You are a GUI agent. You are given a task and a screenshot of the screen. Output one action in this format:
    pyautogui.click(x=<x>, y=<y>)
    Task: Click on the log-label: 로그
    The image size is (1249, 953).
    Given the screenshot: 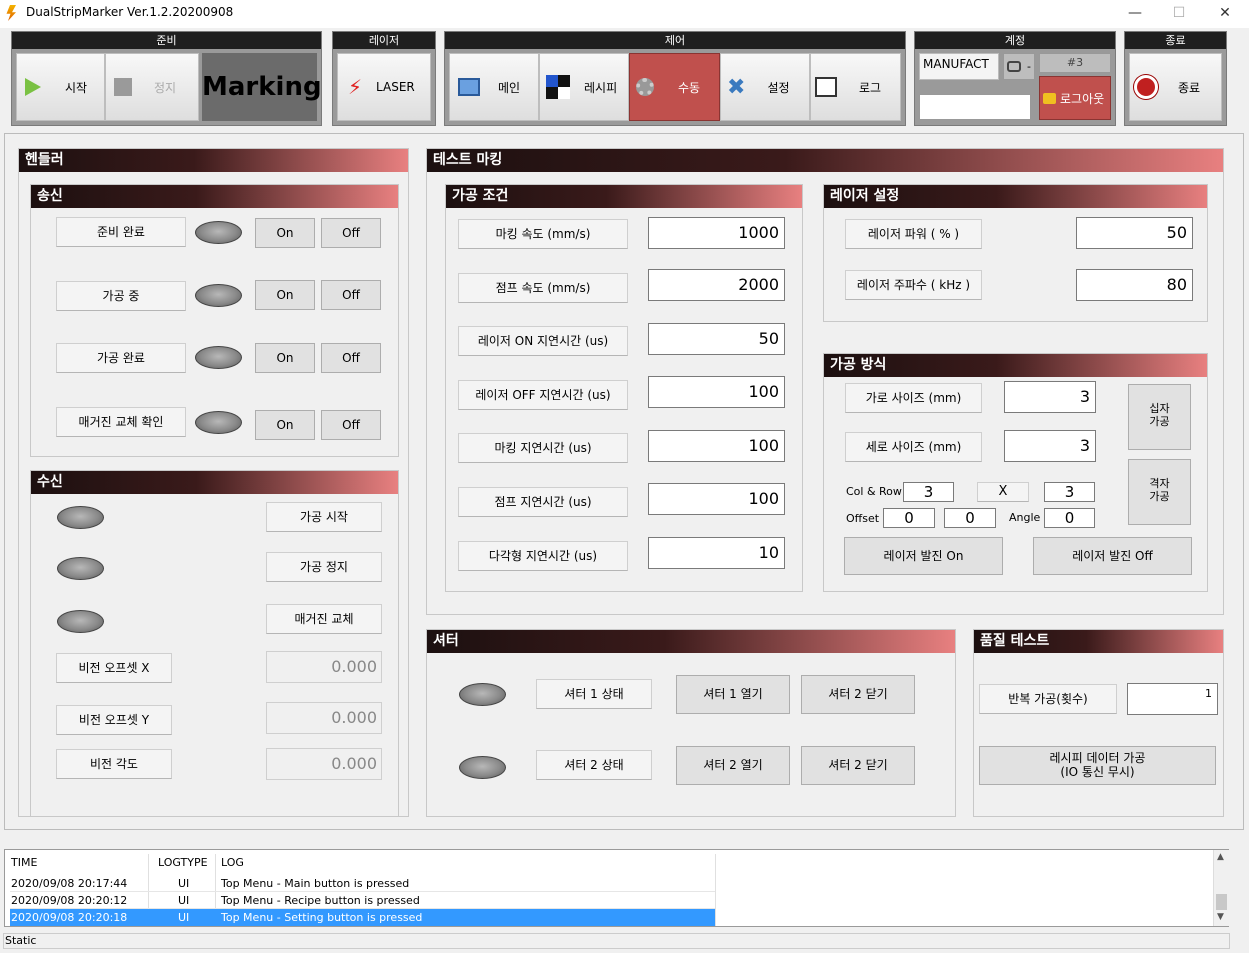 What is the action you would take?
    pyautogui.click(x=870, y=87)
    